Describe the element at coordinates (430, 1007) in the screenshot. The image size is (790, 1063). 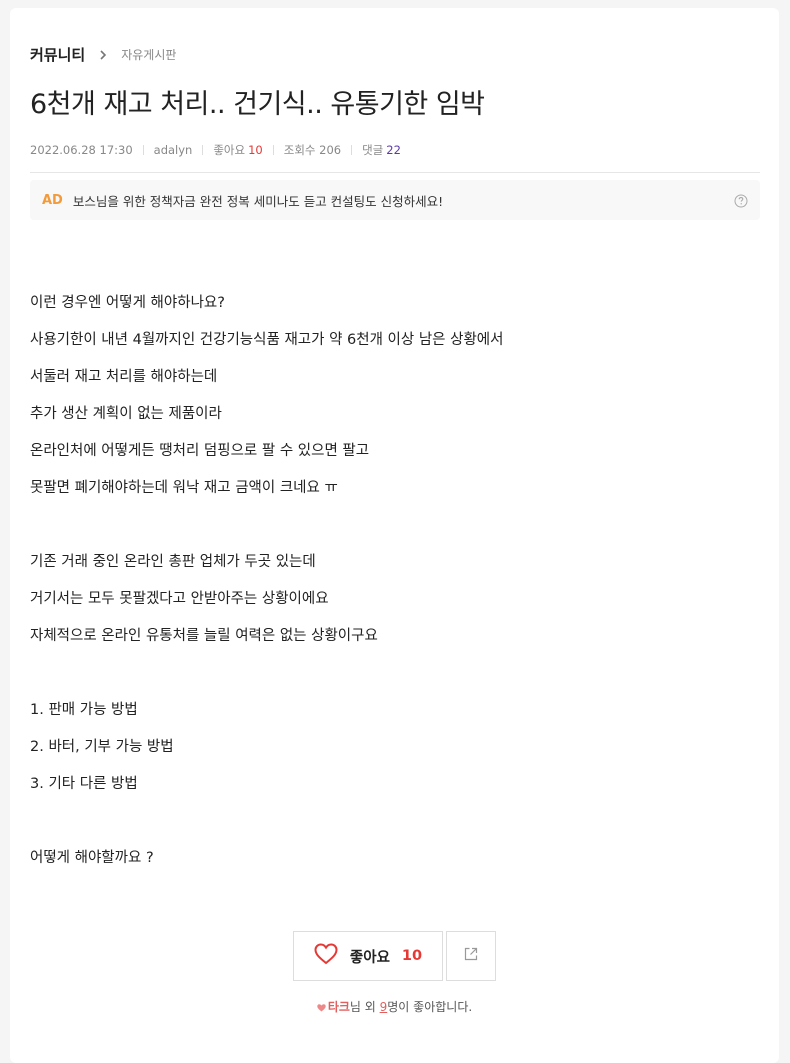
I see `liked-by-text-2: 명이 좋아합니다.` at that location.